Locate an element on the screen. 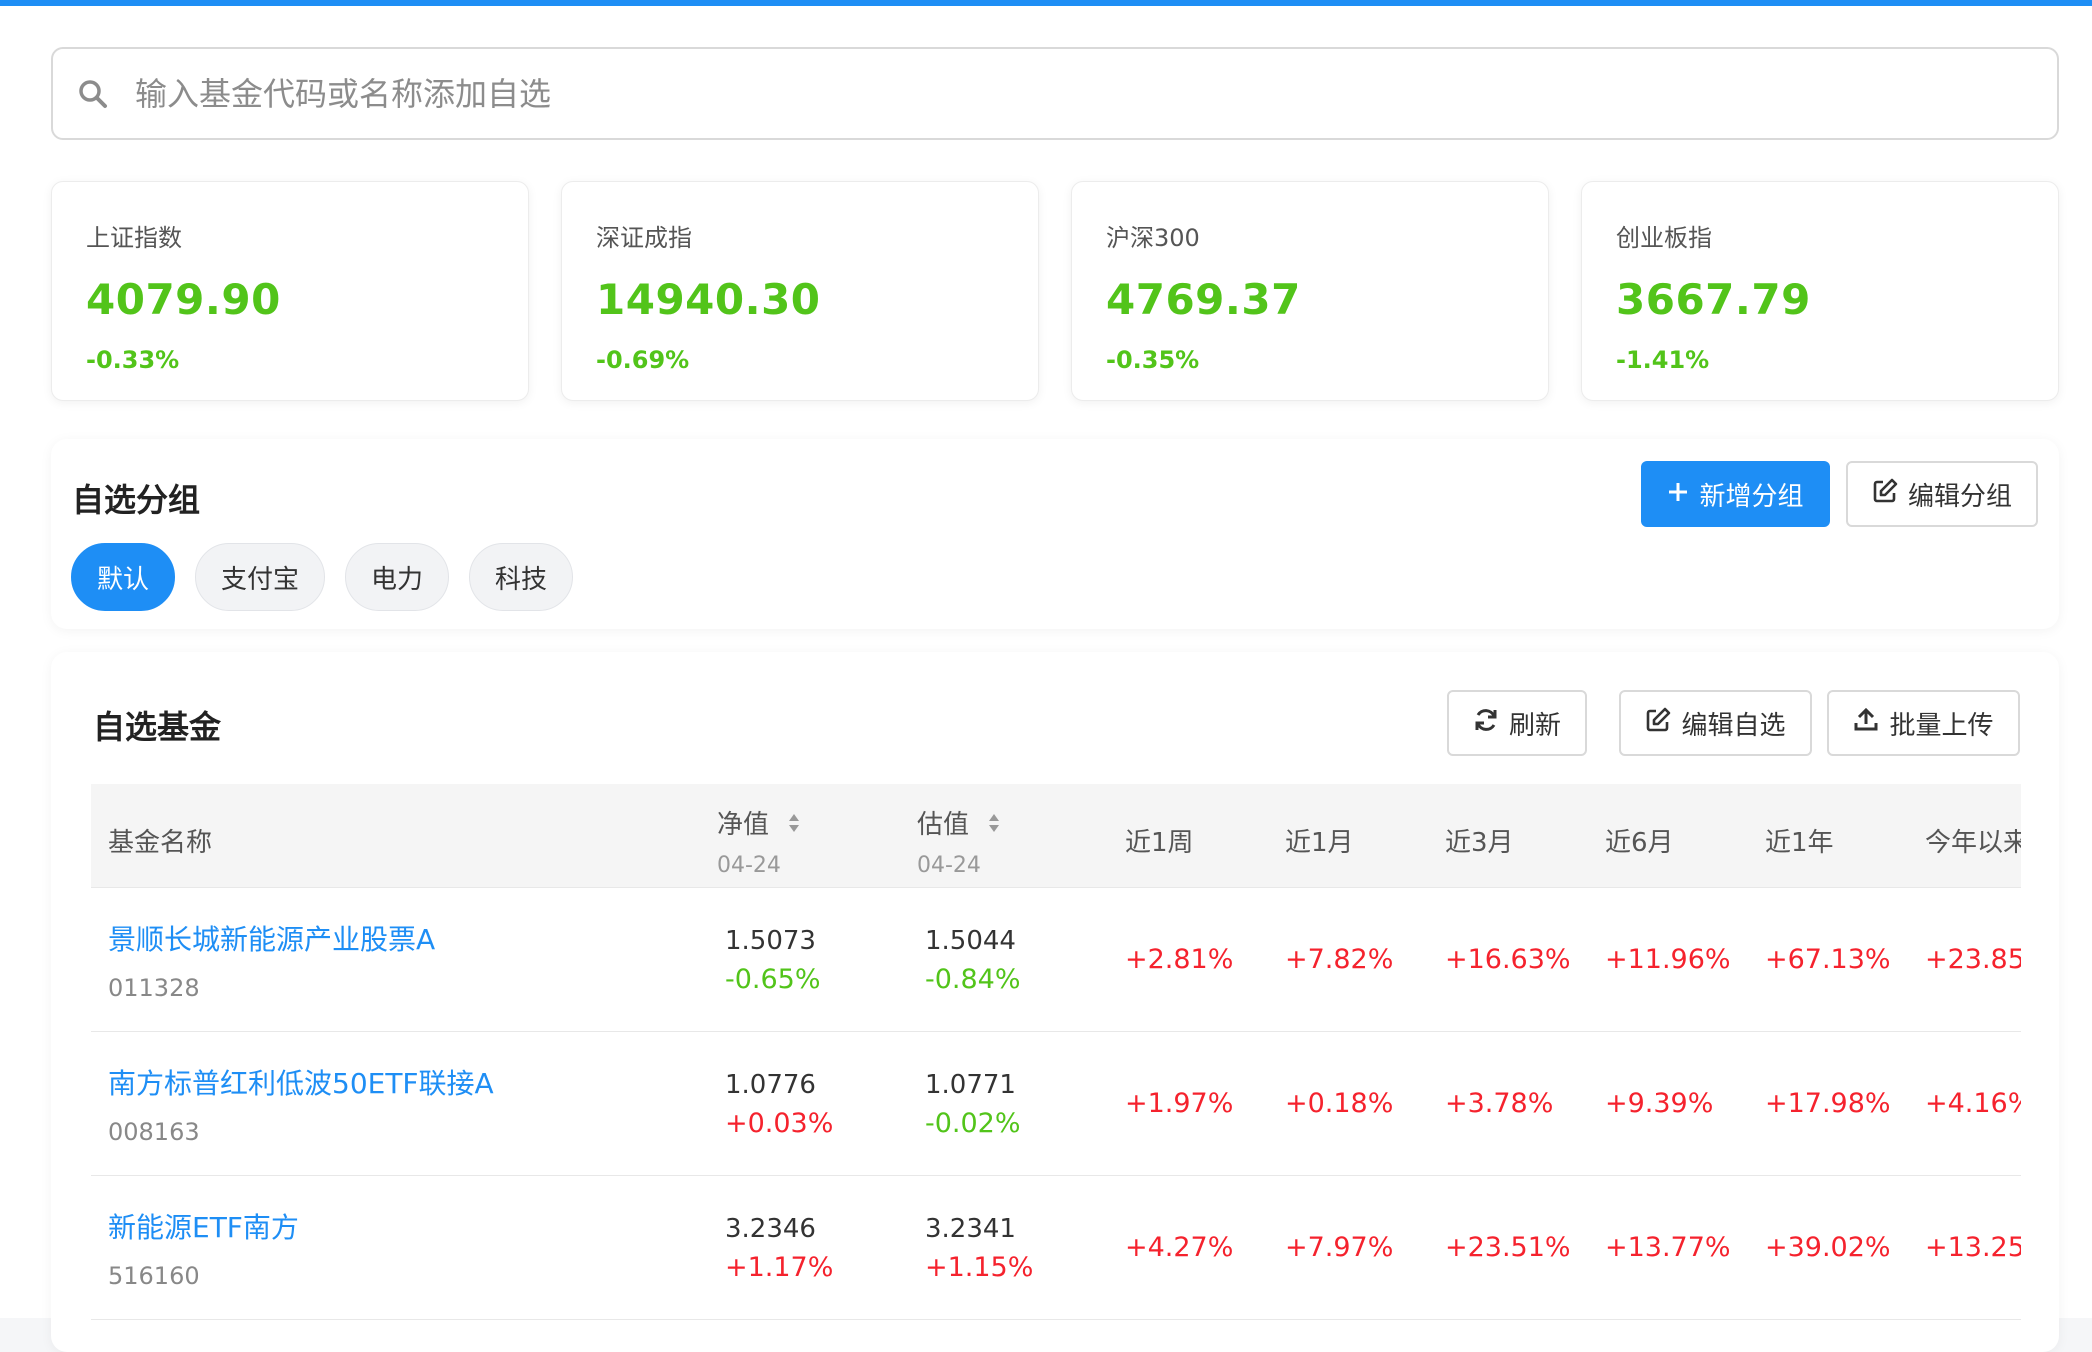  col-ytd: 今年以来 is located at coordinates (1973, 843).